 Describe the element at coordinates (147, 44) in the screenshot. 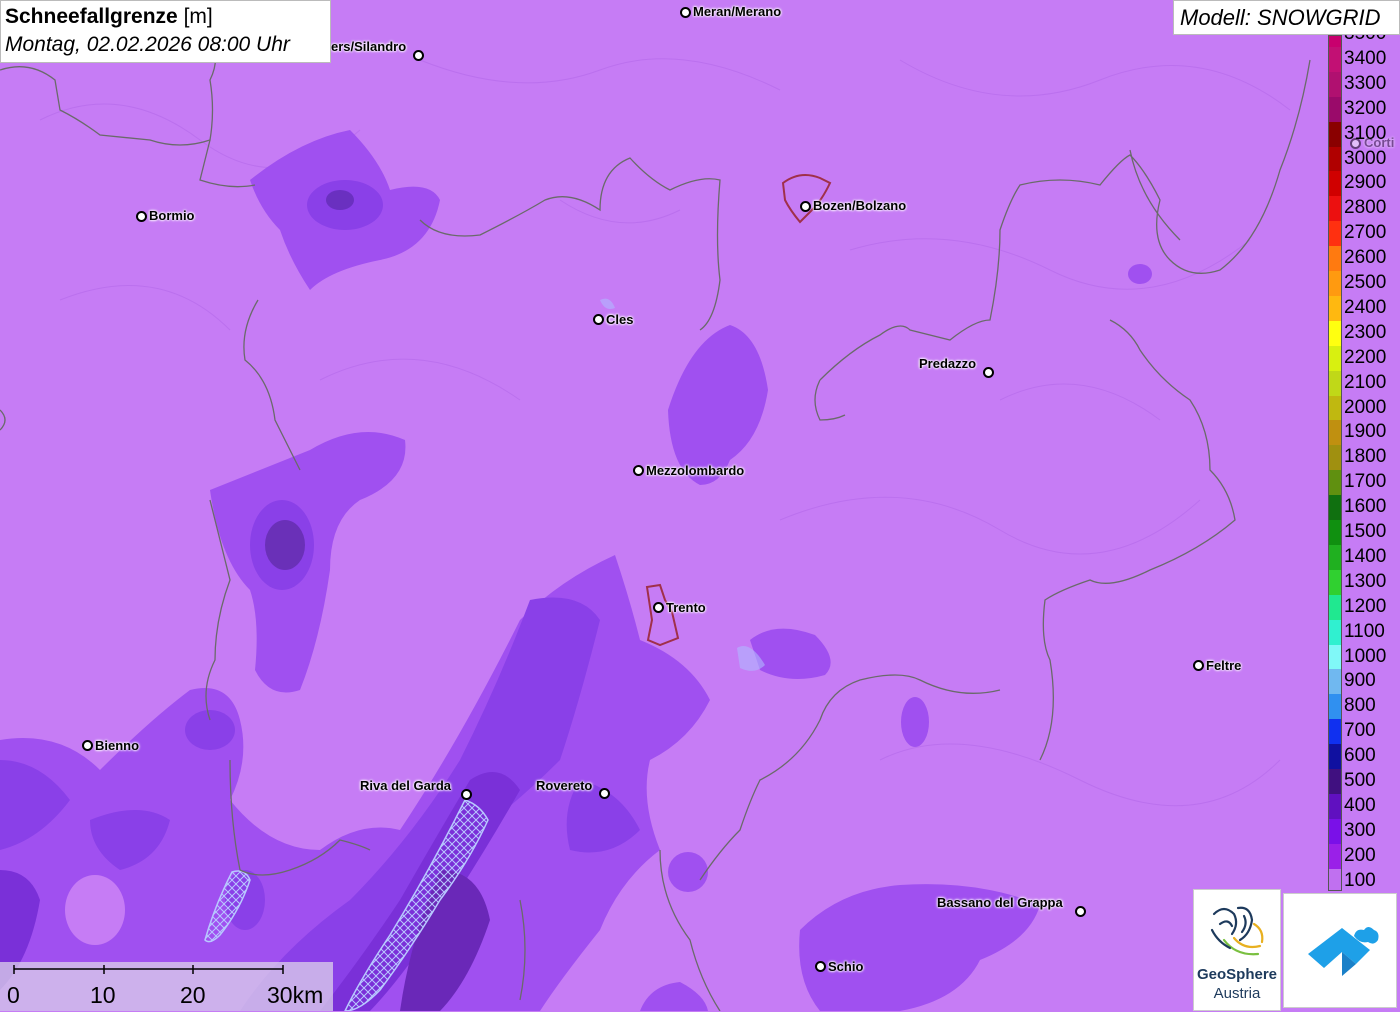

I see `forecast-datetime: Montag, 02.02.2026 08:00 Uhr` at that location.